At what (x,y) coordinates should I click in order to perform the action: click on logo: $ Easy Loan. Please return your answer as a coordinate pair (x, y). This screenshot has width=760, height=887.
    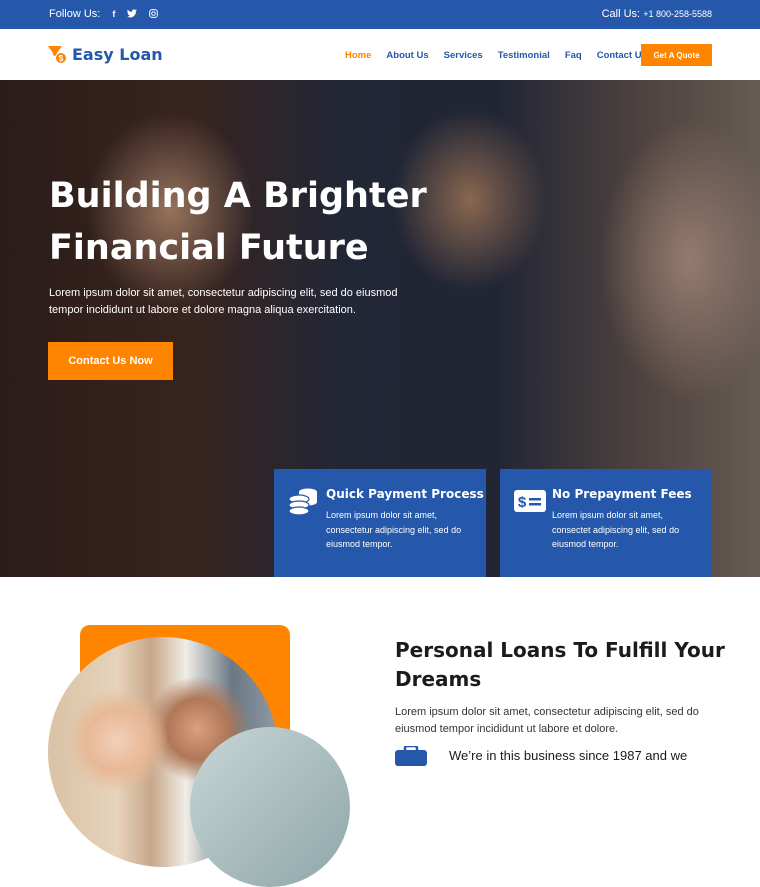
    Looking at the image, I should click on (105, 54).